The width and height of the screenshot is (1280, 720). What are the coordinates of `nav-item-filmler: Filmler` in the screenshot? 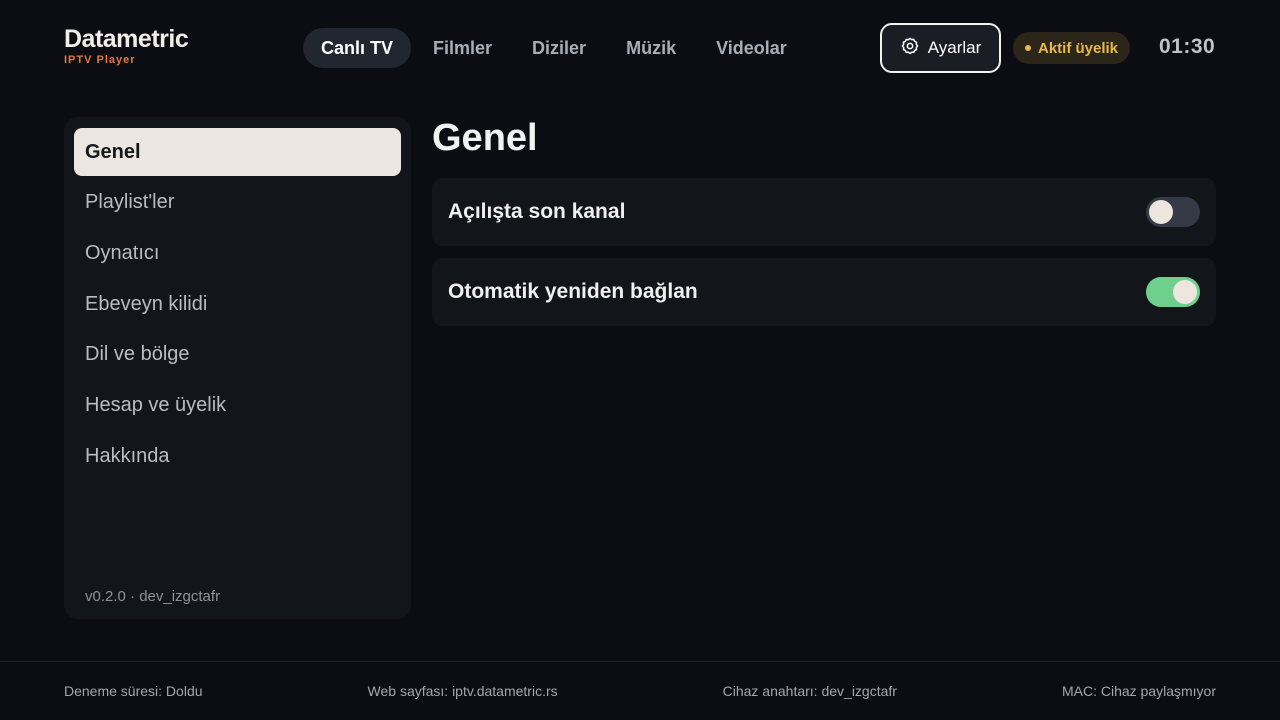 It's located at (462, 48).